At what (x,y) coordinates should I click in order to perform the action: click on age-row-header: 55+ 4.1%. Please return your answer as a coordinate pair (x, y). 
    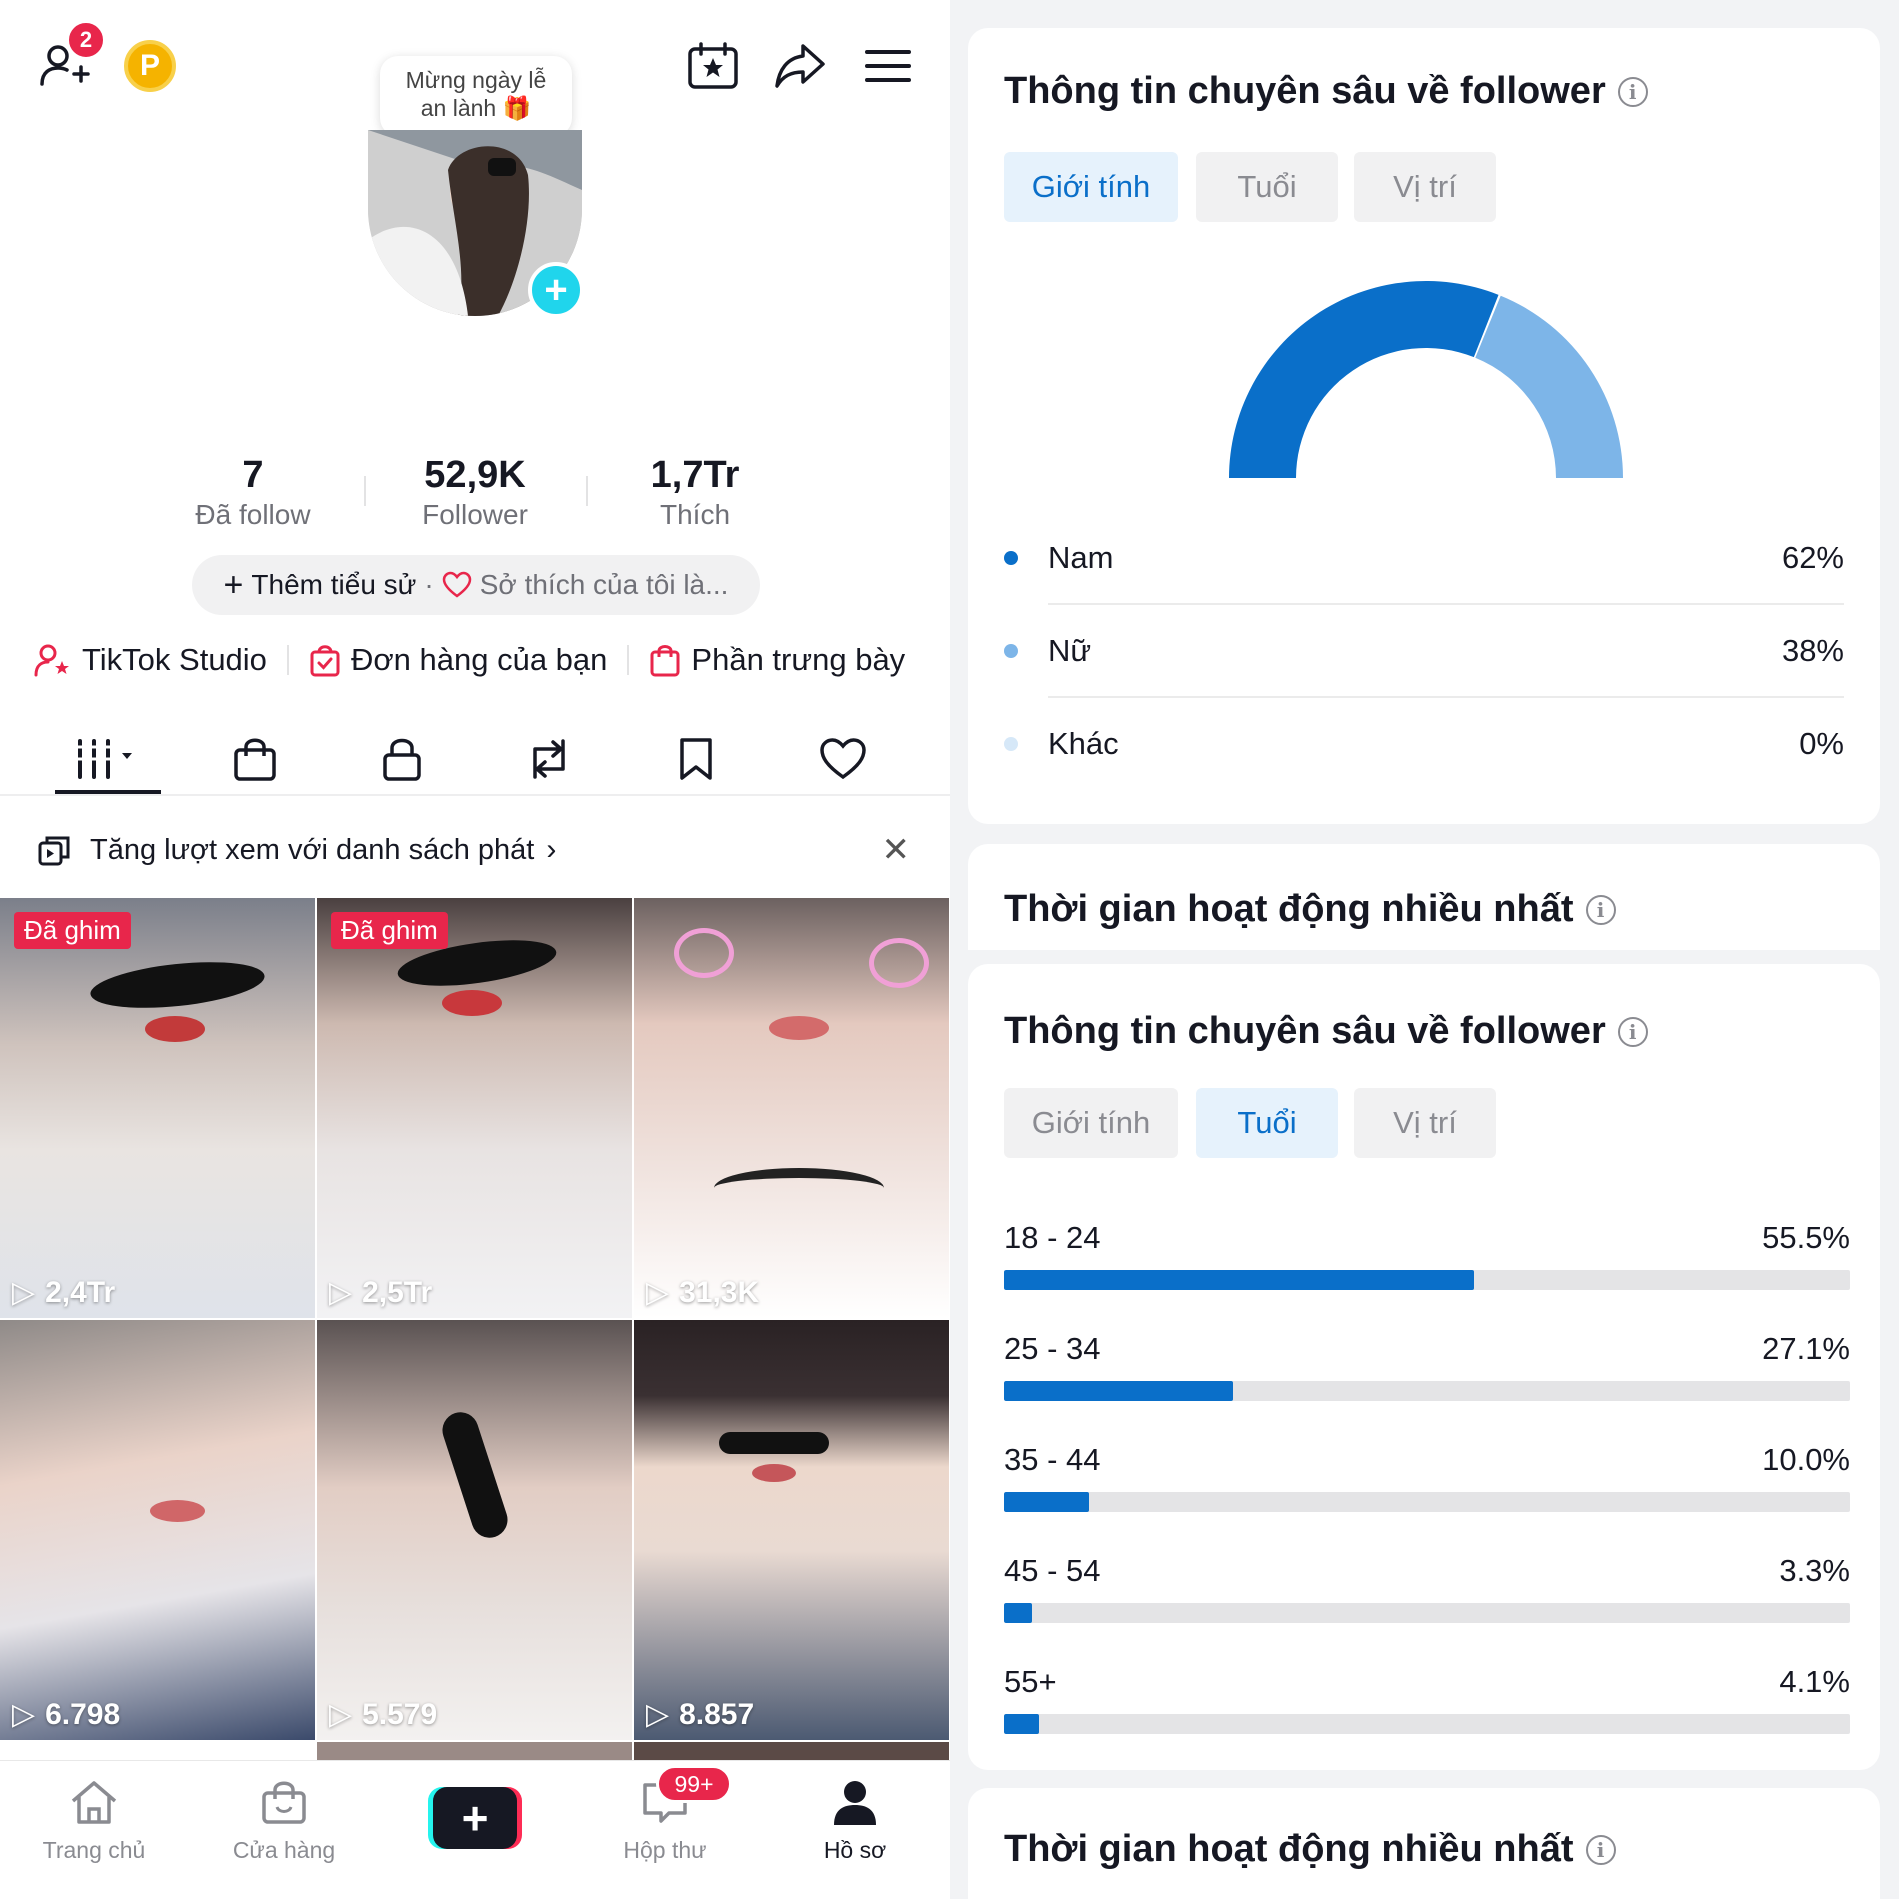
    Looking at the image, I should click on (1427, 1682).